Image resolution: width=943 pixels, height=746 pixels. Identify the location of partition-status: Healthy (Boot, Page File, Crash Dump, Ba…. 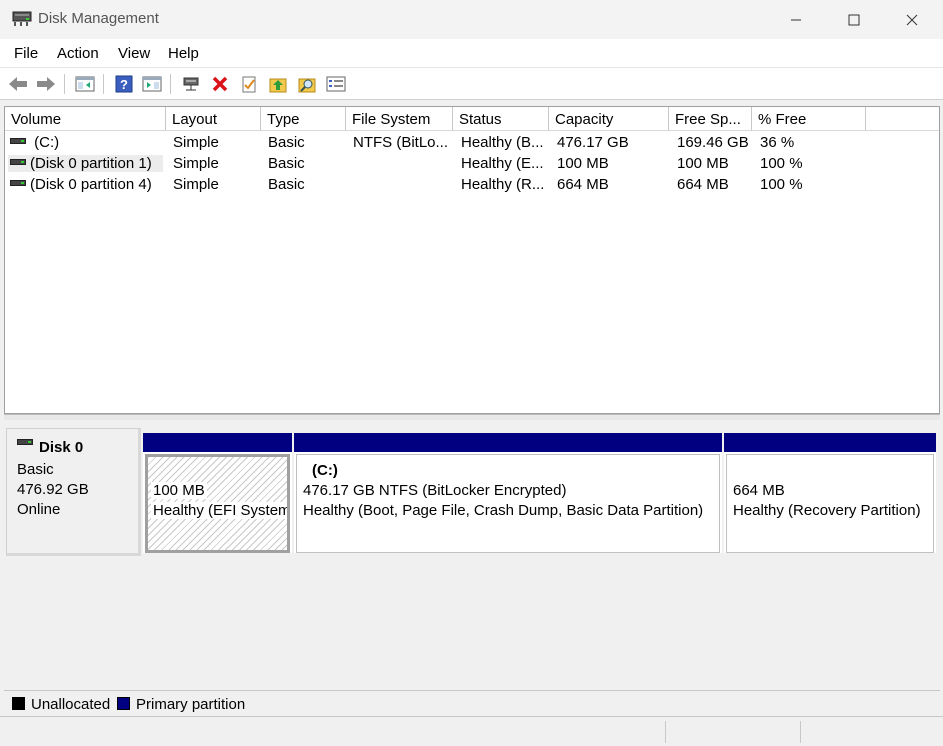
(503, 510).